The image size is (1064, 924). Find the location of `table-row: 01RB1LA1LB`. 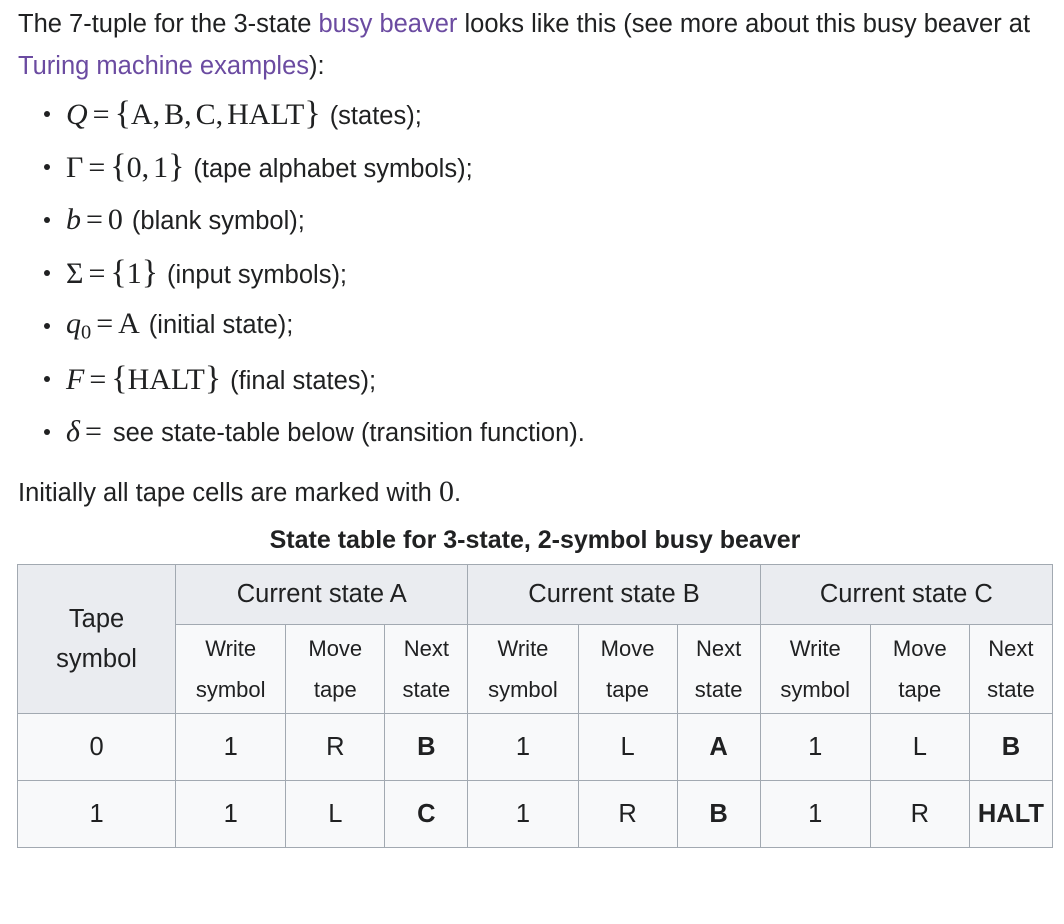

table-row: 01RB1LA1LB is located at coordinates (535, 747).